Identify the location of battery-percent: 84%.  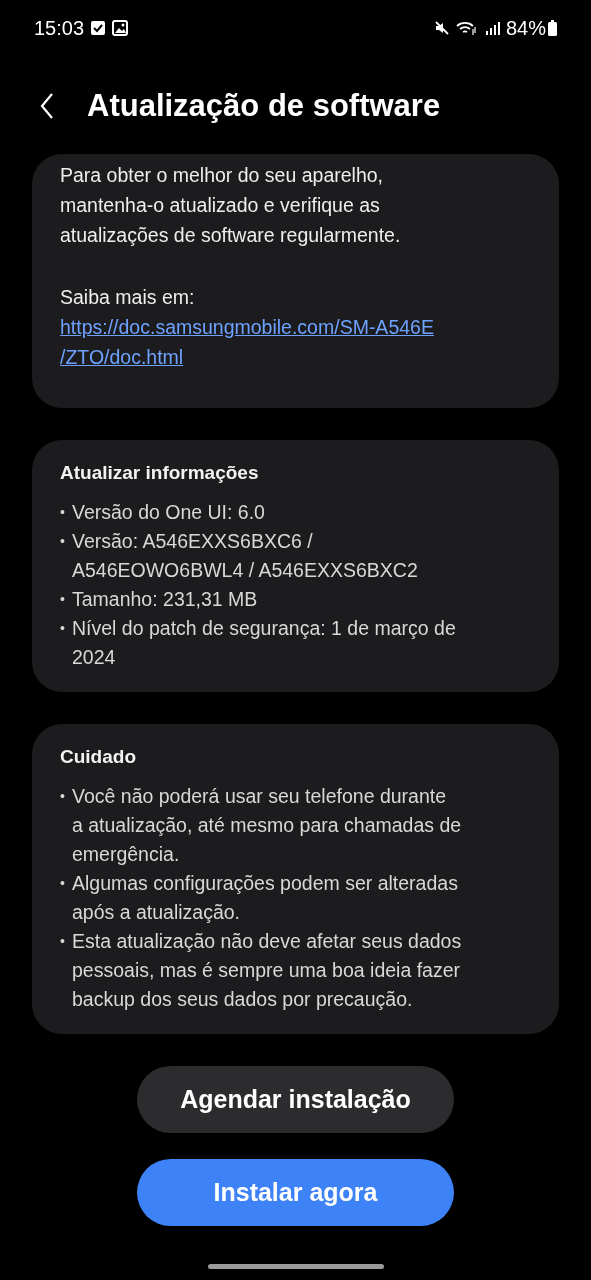
(525, 28).